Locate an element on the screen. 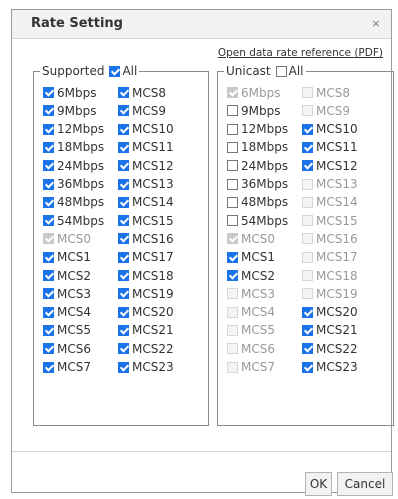 The width and height of the screenshot is (398, 499). unicast-rate-mcs12: MCS12 is located at coordinates (330, 165).